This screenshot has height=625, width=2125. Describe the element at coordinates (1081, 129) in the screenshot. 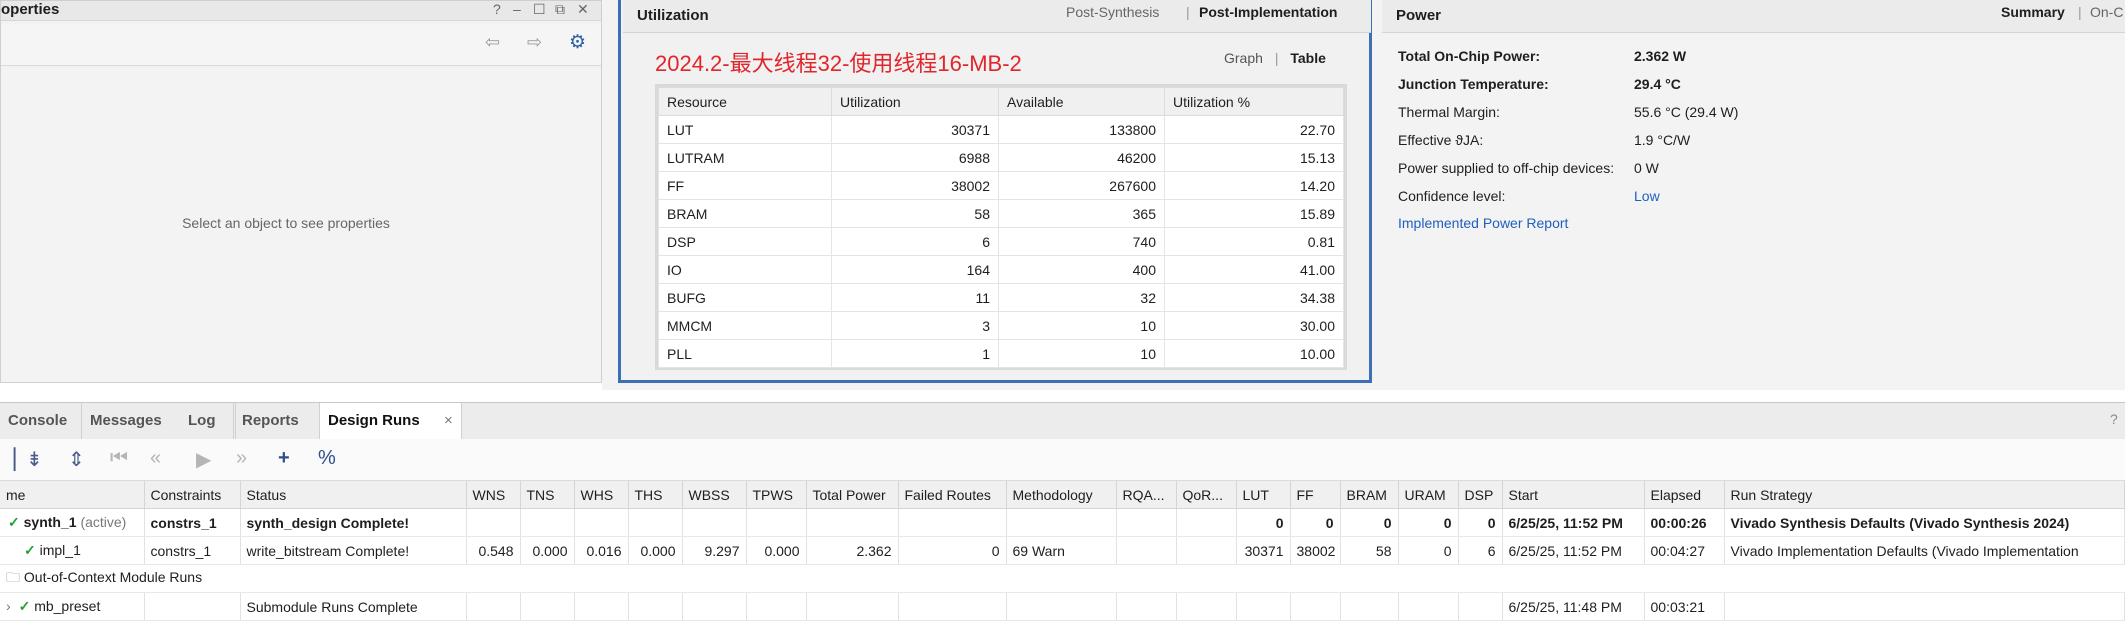

I see `available-cell: 133800` at that location.